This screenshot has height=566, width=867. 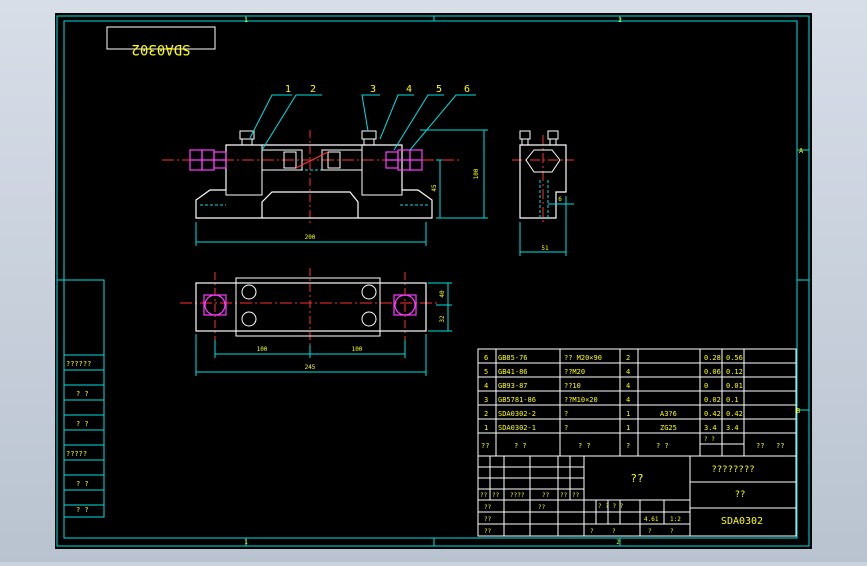 What do you see at coordinates (82, 510) in the screenshot?
I see `left-table-label-5: ? ?` at bounding box center [82, 510].